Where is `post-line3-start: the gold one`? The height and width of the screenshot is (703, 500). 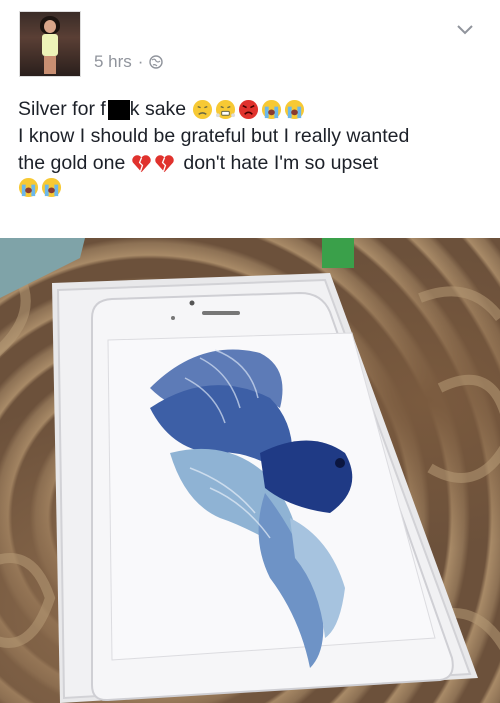 post-line3-start: the gold one is located at coordinates (72, 163).